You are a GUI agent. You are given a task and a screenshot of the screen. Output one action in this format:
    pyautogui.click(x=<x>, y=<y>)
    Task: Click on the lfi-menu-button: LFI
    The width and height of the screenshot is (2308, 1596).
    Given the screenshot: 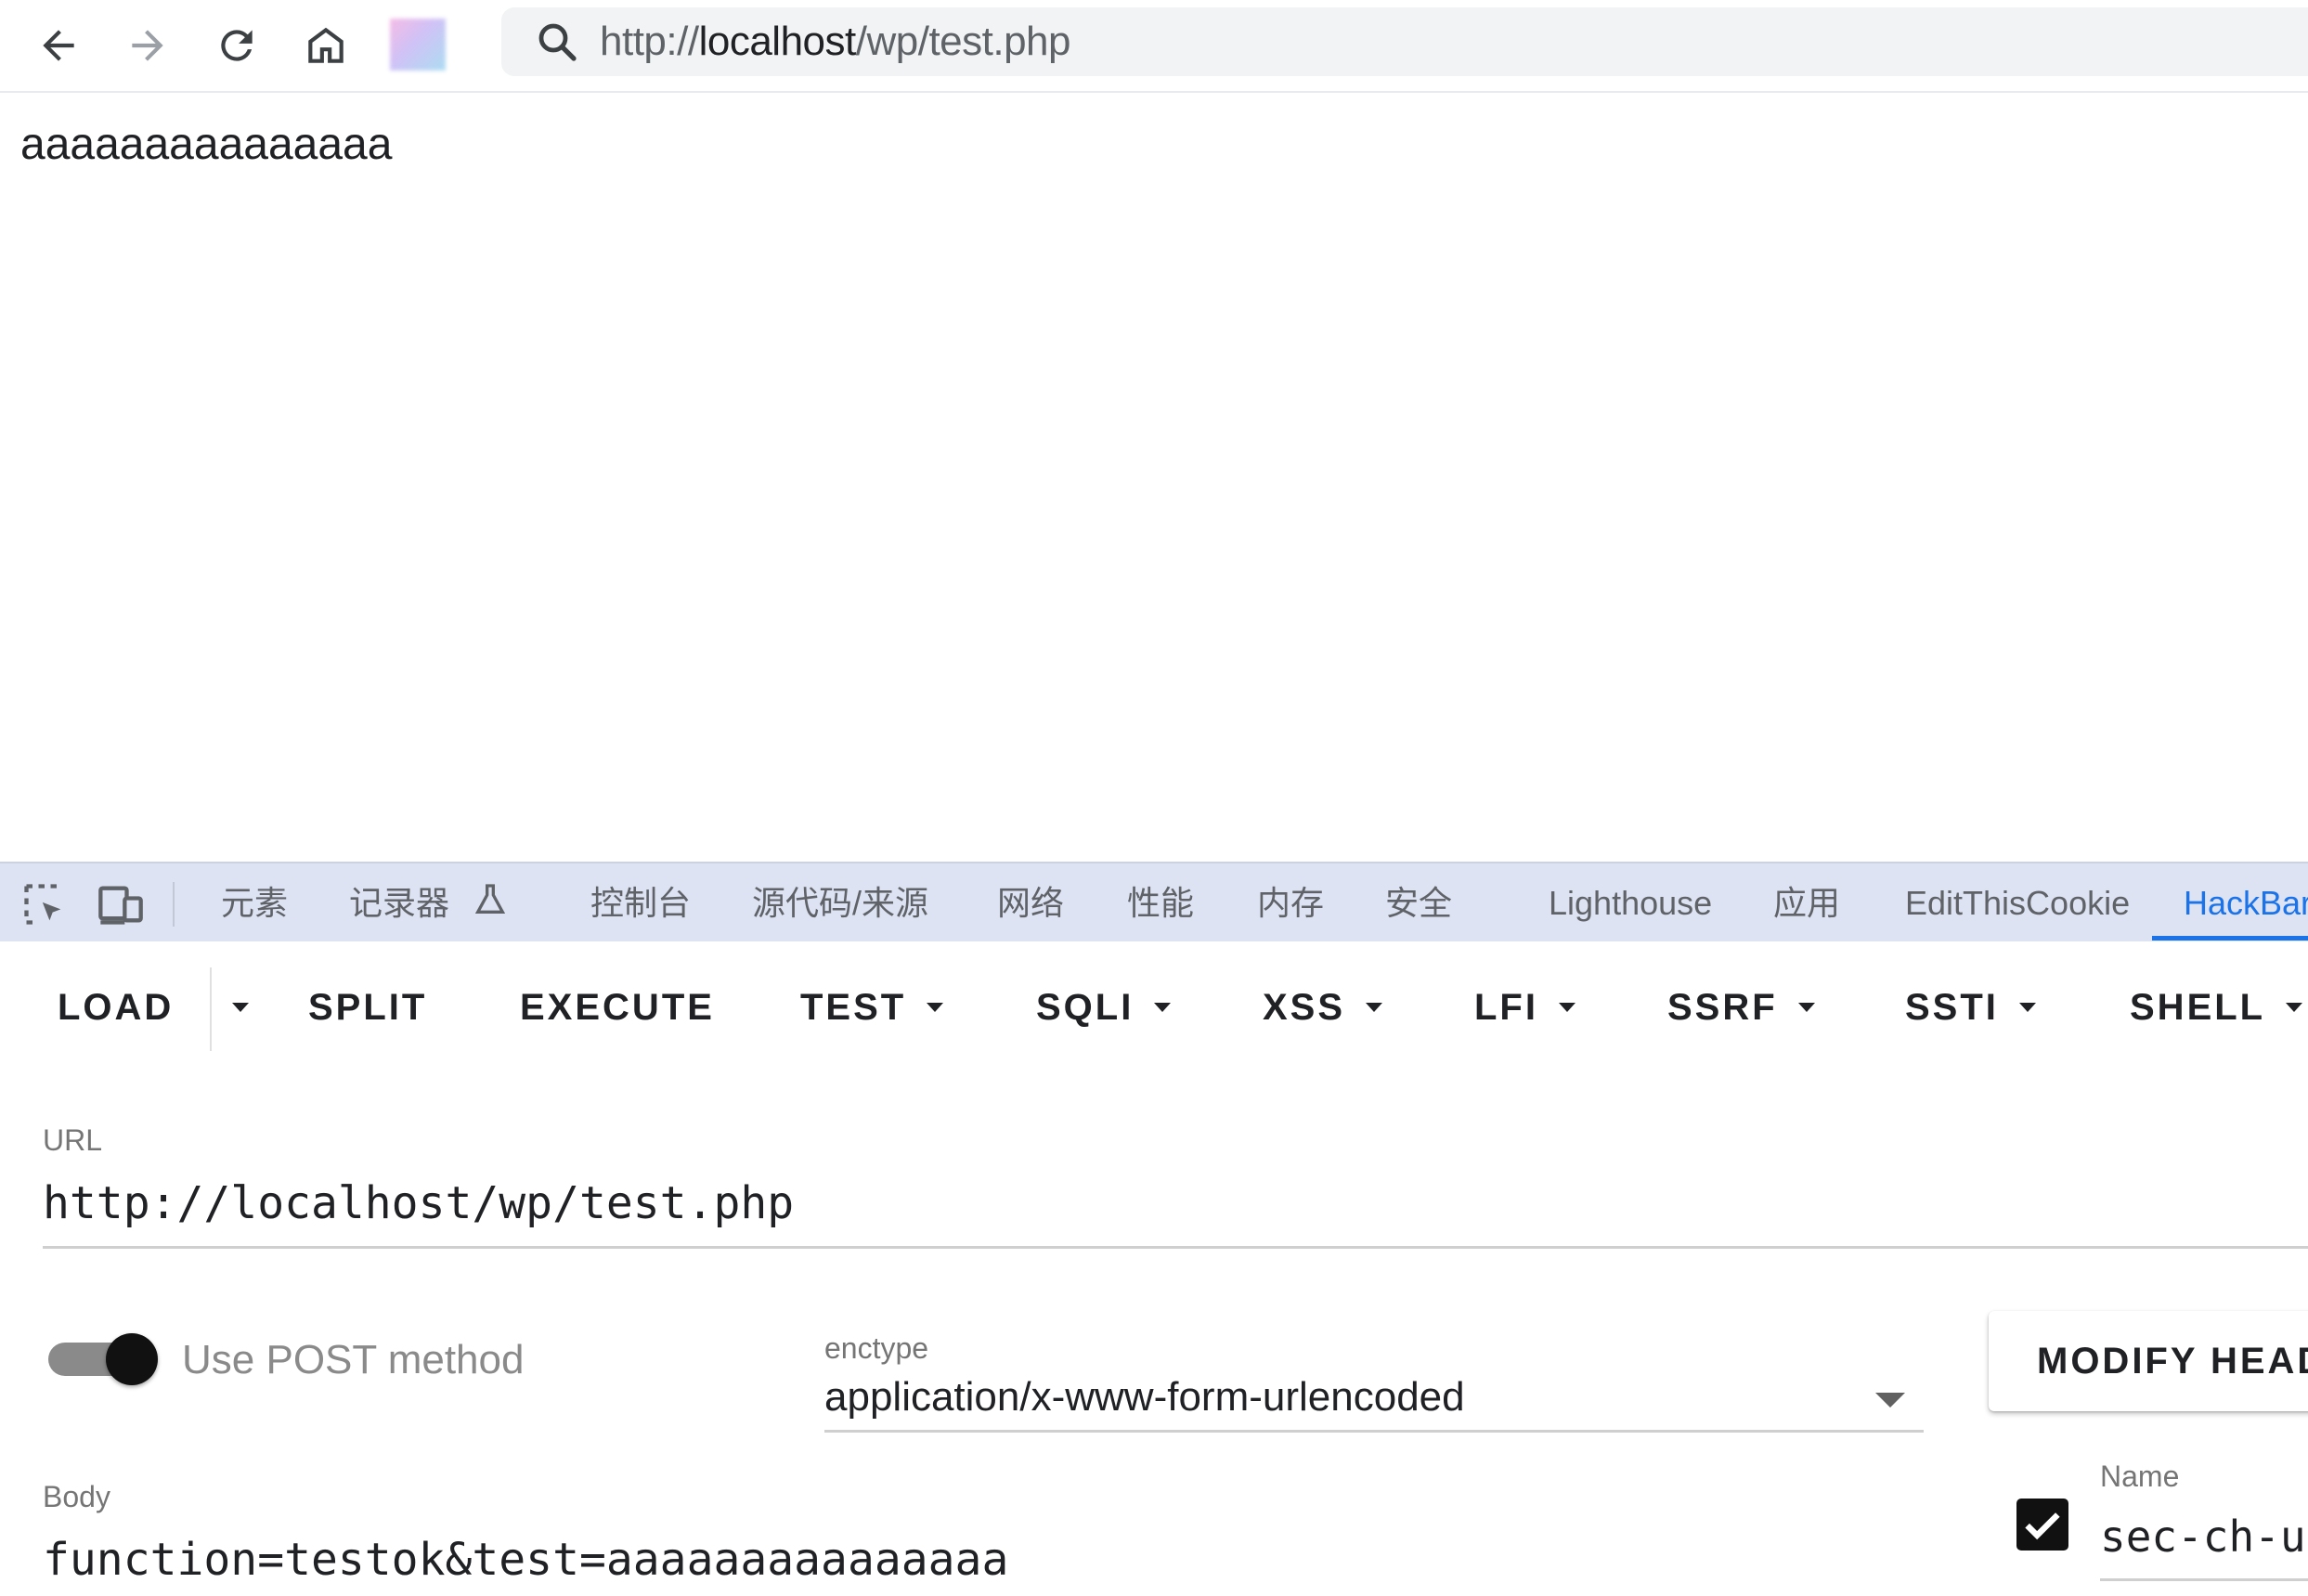 What is the action you would take?
    pyautogui.click(x=1524, y=1008)
    